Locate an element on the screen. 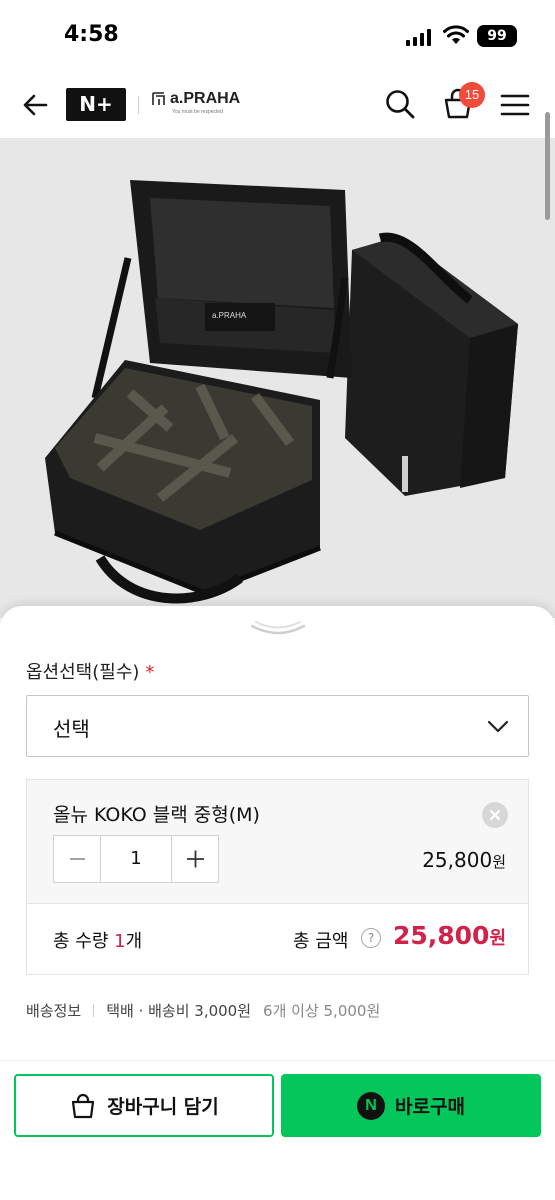 The width and height of the screenshot is (555, 1200). app-header: N+ a.PRAHA You must be respected 15 is located at coordinates (277, 105).